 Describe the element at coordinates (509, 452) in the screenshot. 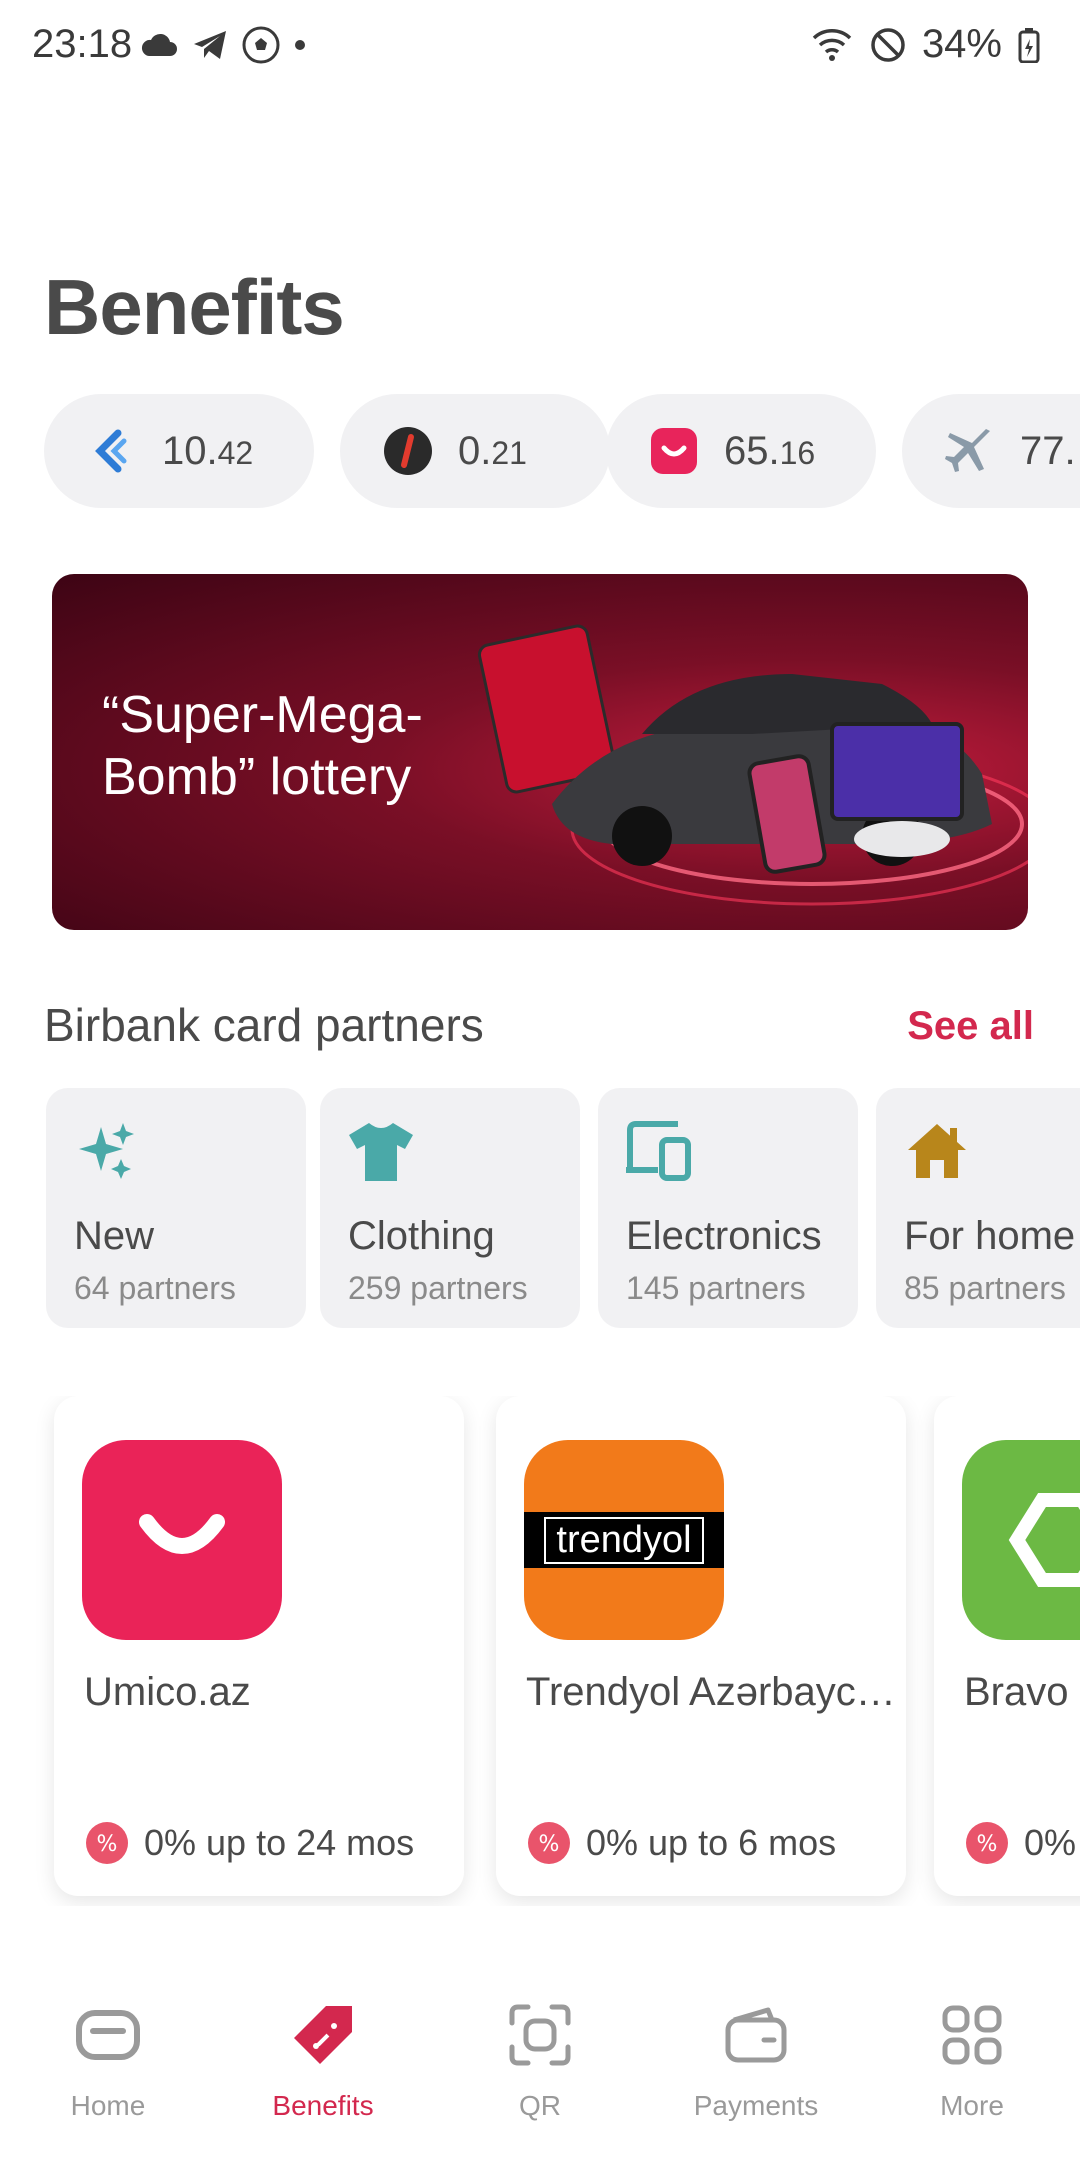

I see `balance-fraction: 21` at that location.